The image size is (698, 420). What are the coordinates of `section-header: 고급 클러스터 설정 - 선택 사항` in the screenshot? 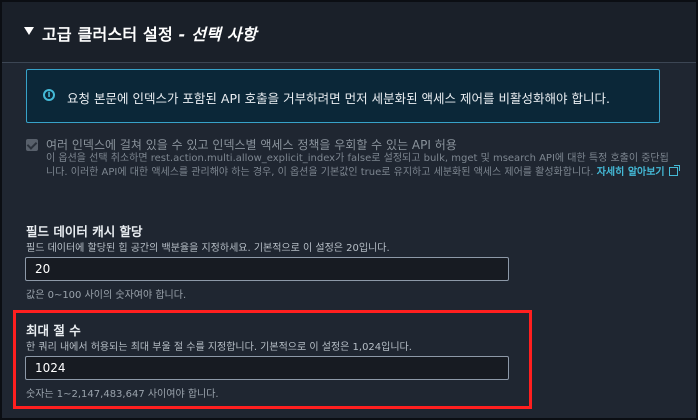 It's located at (349, 32).